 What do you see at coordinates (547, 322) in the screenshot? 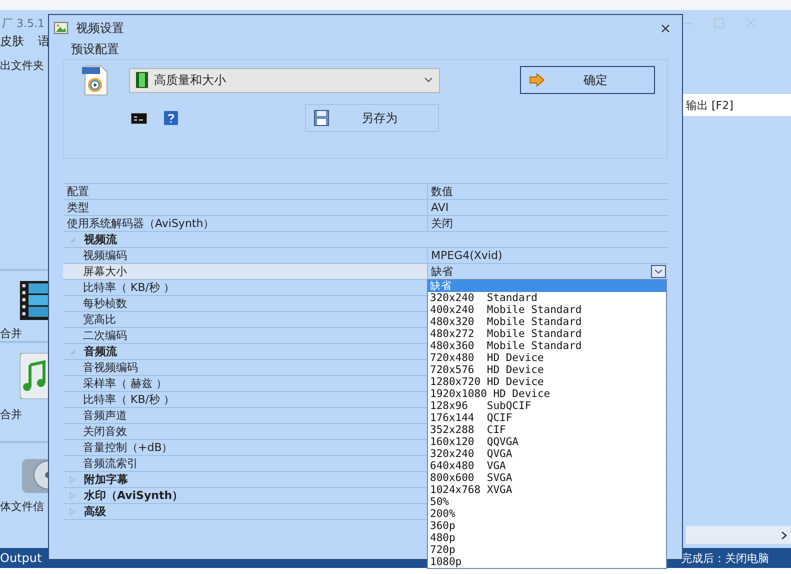
I see `dropdown-option: 480x320 Mobile Standard` at bounding box center [547, 322].